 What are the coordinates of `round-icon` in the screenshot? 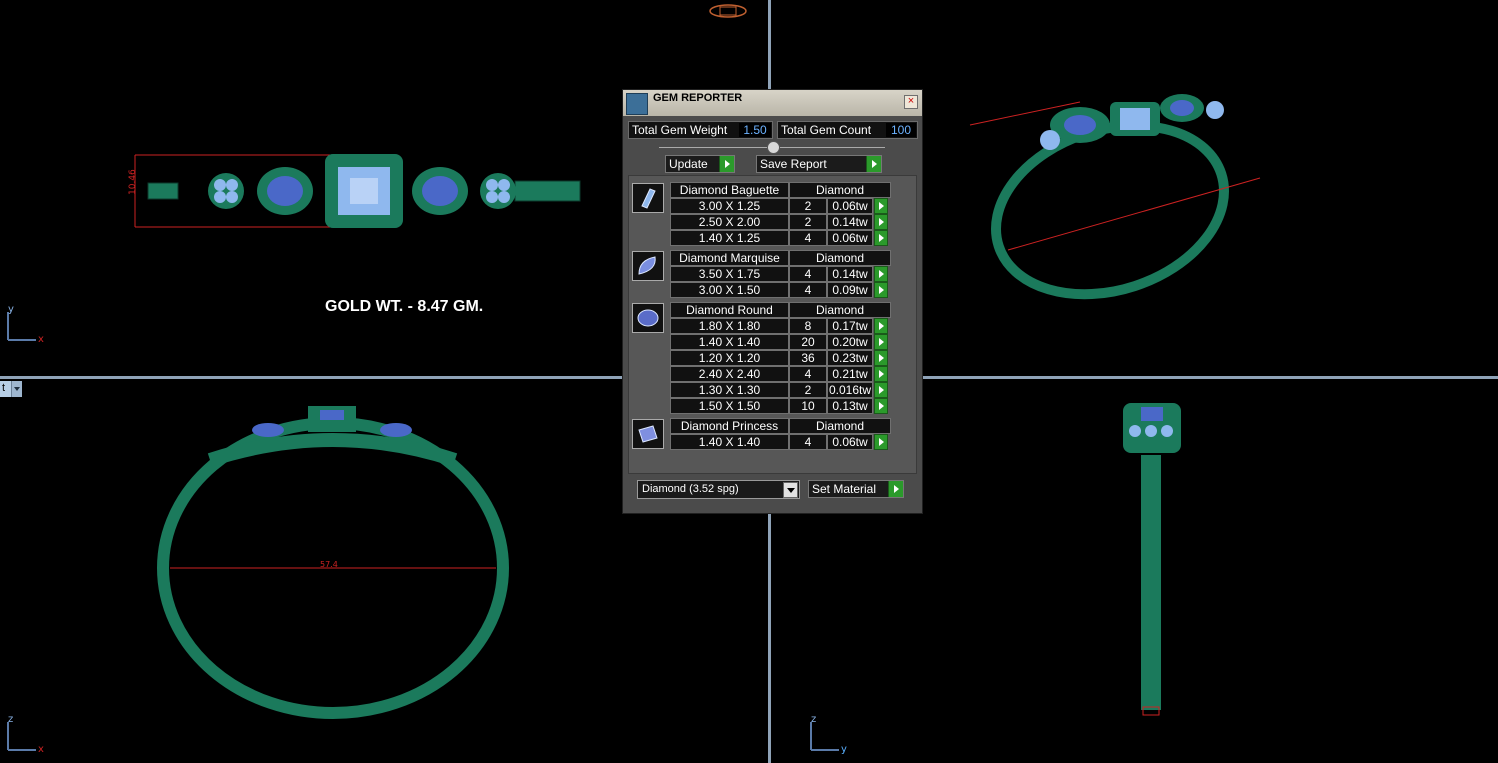 It's located at (648, 318).